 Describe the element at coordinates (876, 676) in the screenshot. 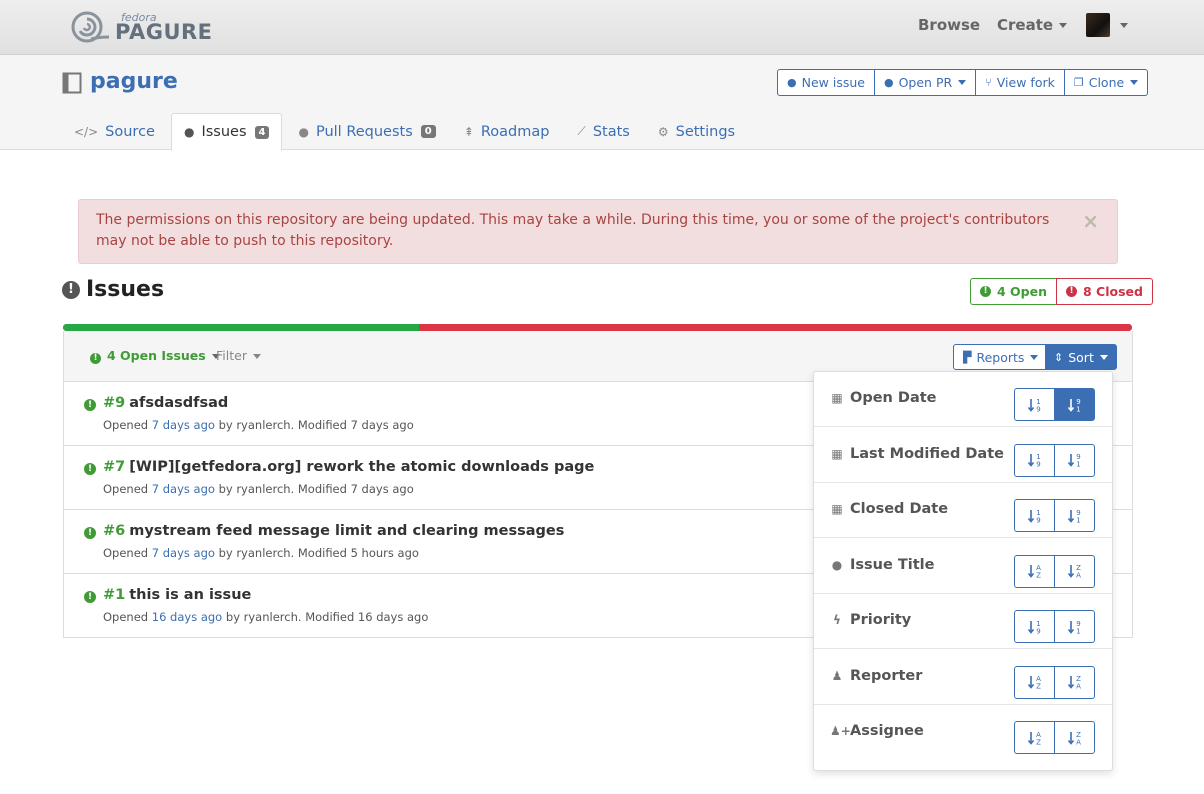

I see `sort-option-label: ♟ Reporter` at that location.